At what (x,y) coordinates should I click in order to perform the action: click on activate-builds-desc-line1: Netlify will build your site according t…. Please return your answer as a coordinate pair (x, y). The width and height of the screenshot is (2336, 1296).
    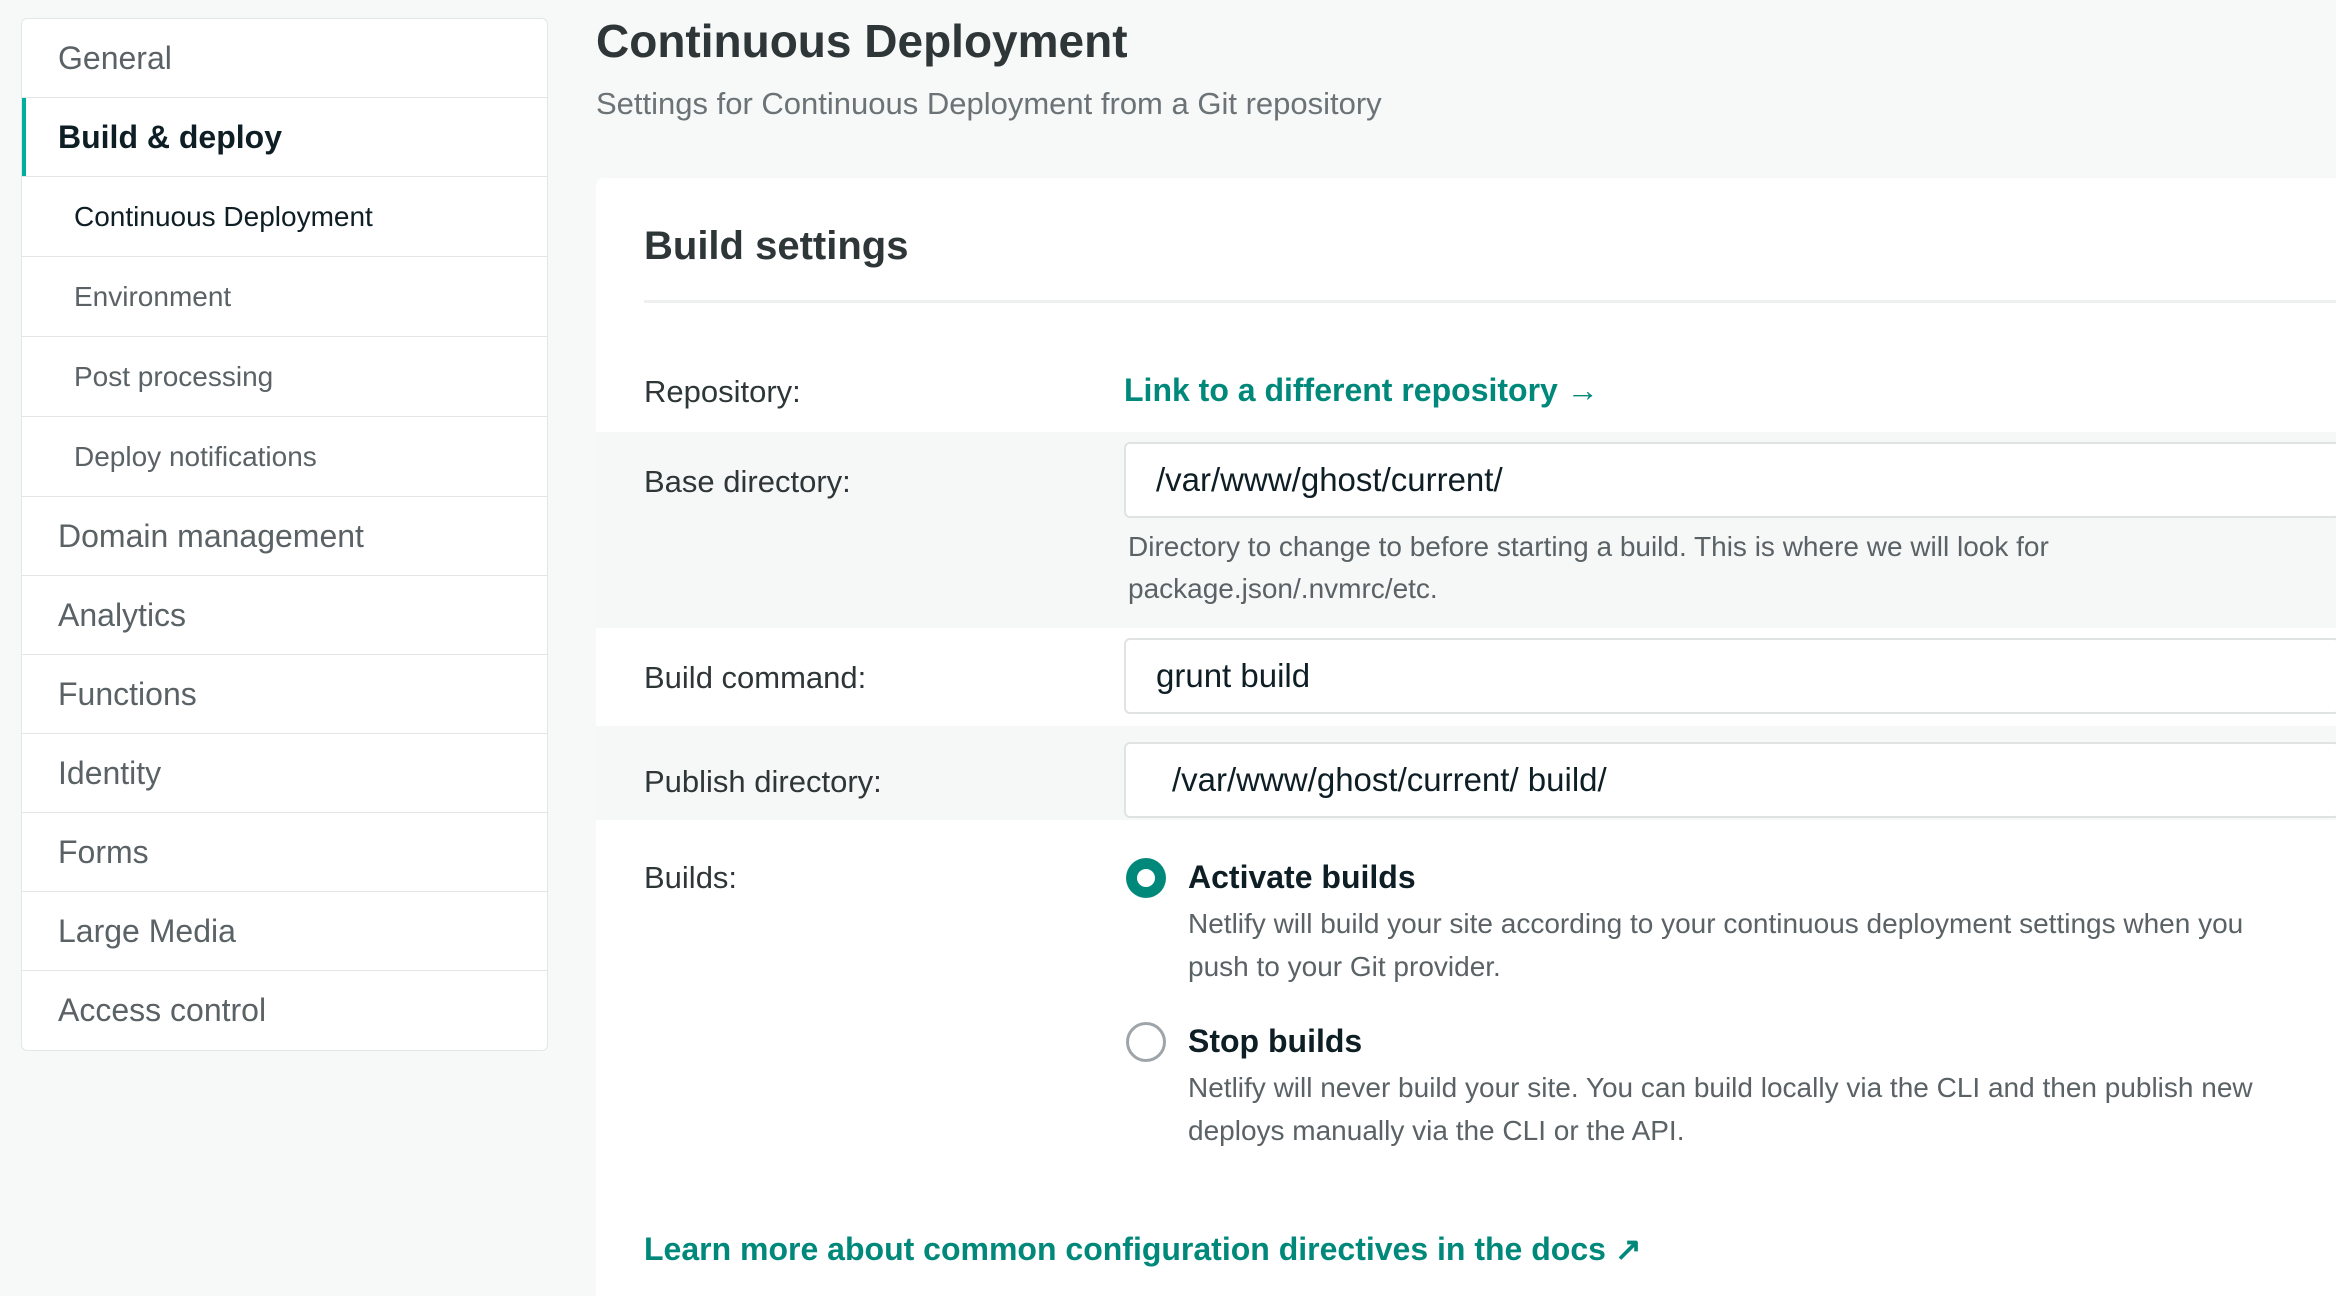
    Looking at the image, I should click on (1716, 923).